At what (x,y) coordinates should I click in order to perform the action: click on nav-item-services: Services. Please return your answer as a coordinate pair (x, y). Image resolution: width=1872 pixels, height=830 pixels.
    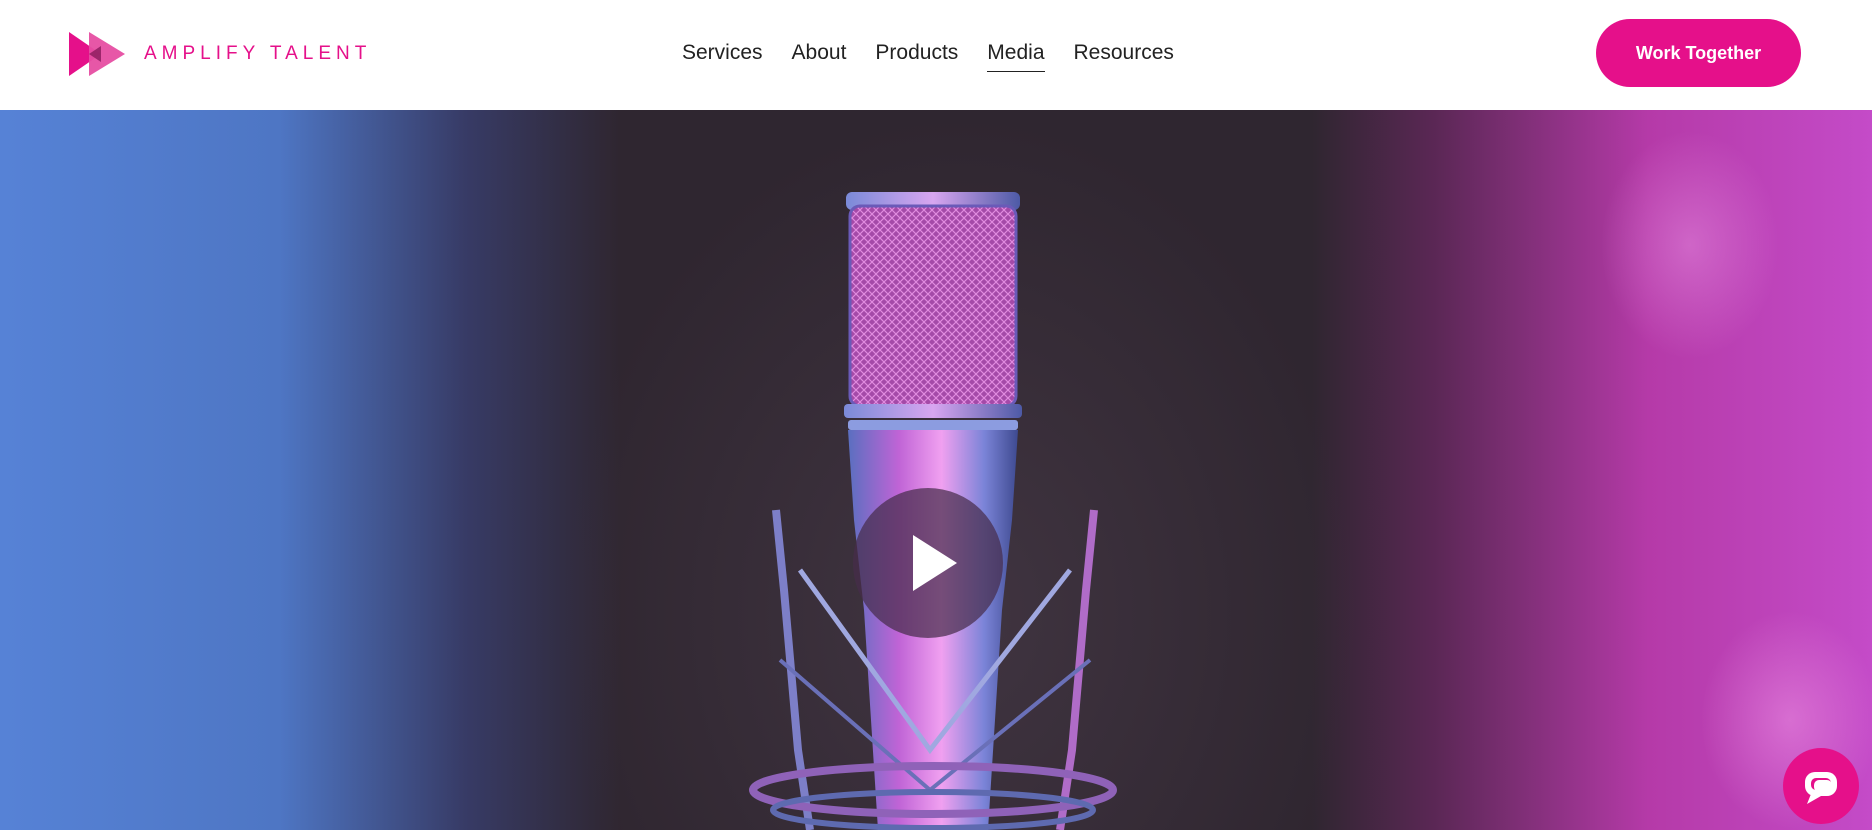
    Looking at the image, I should click on (722, 55).